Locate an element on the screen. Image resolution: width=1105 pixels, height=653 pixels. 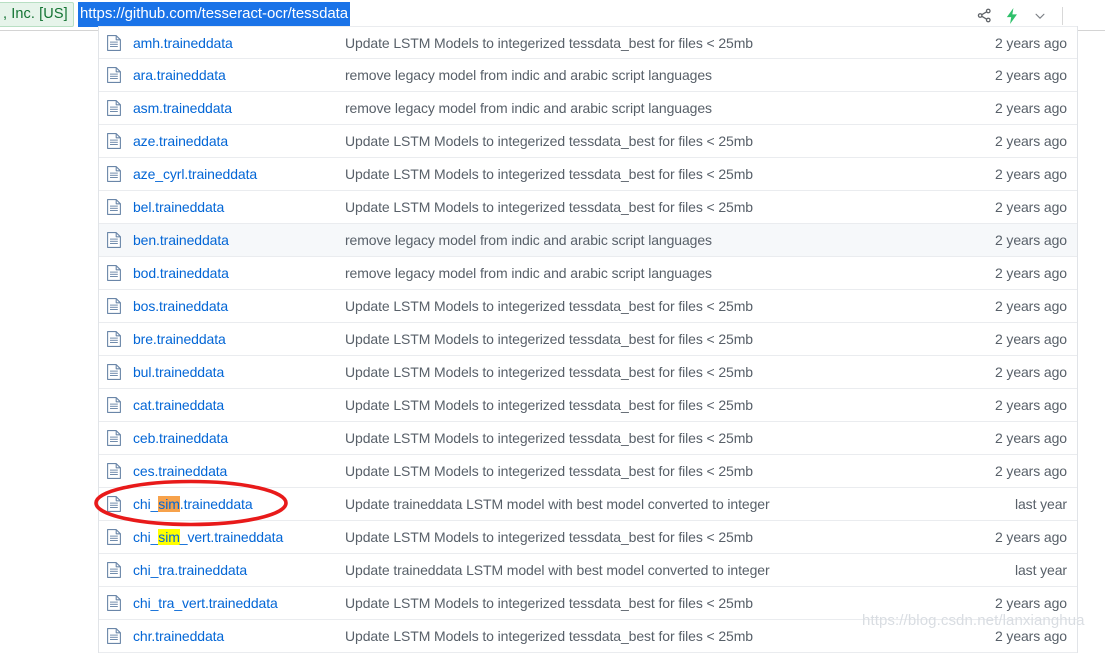
file-name-link: chi_tra_vert.traineddata is located at coordinates (239, 603).